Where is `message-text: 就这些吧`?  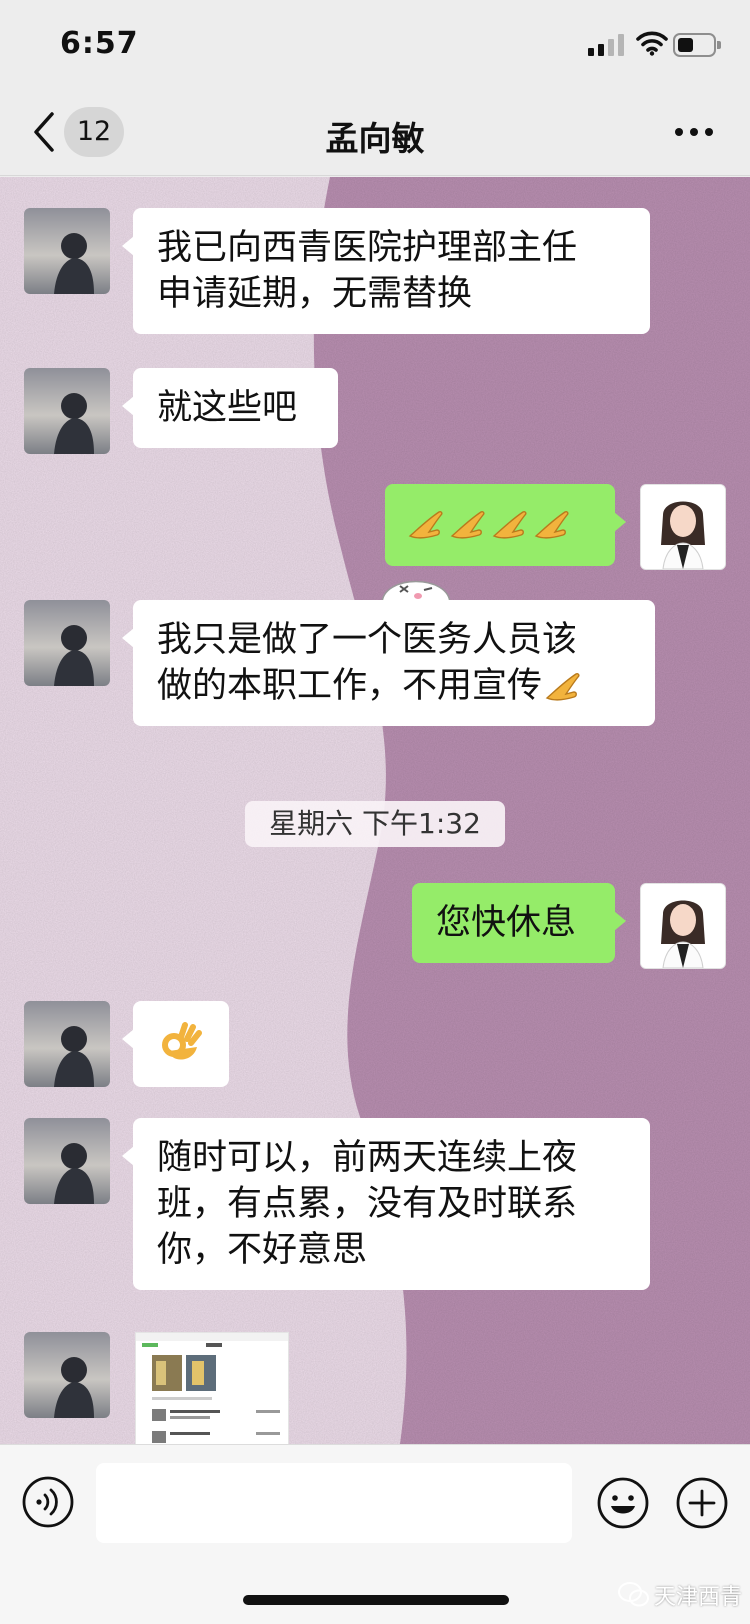 message-text: 就这些吧 is located at coordinates (227, 408).